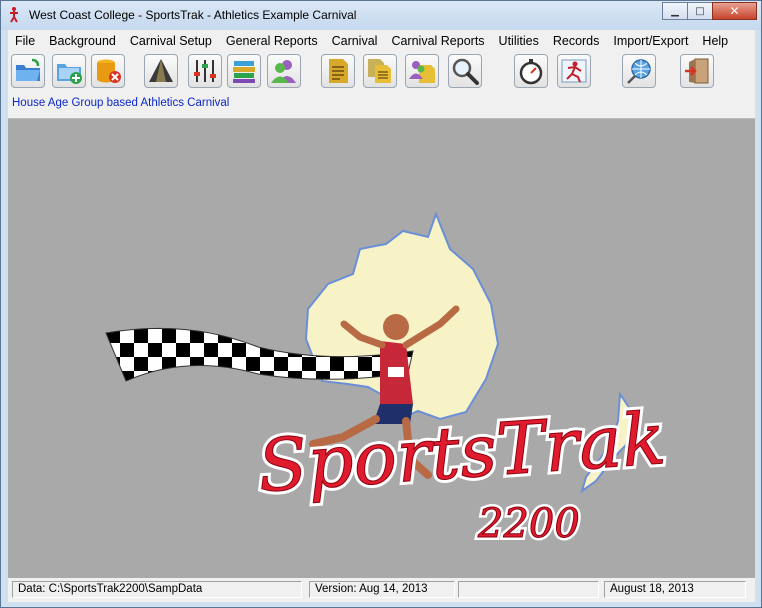 The width and height of the screenshot is (762, 608). I want to click on new-carnival-button, so click(69, 71).